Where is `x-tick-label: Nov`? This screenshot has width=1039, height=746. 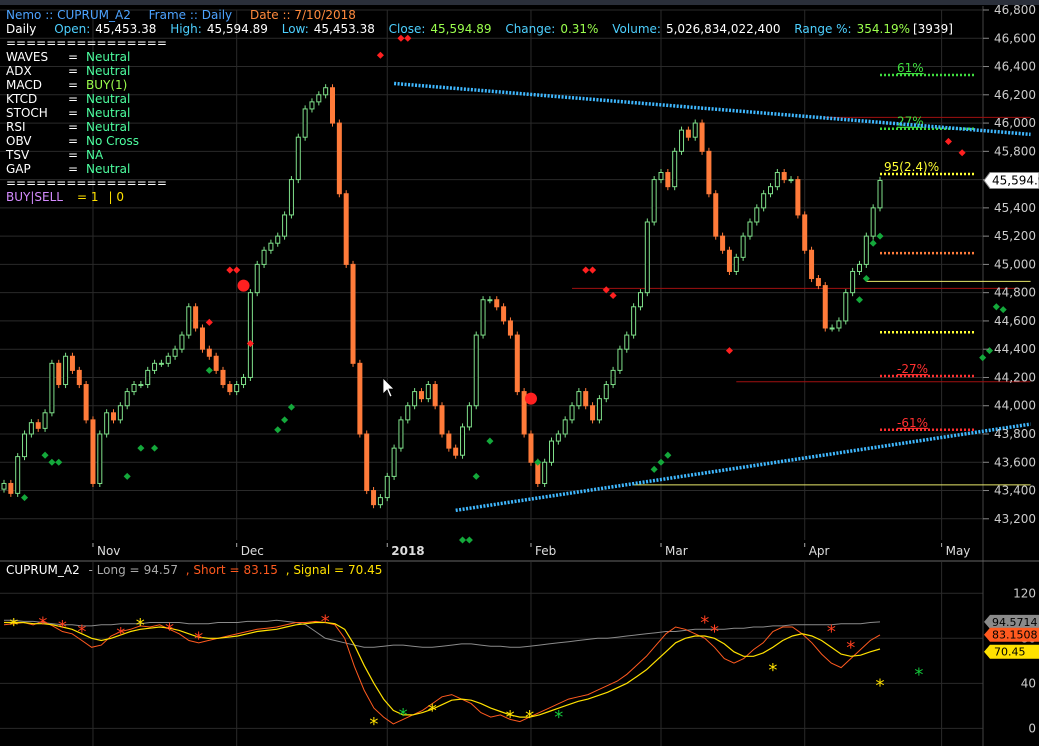 x-tick-label: Nov is located at coordinates (108, 551).